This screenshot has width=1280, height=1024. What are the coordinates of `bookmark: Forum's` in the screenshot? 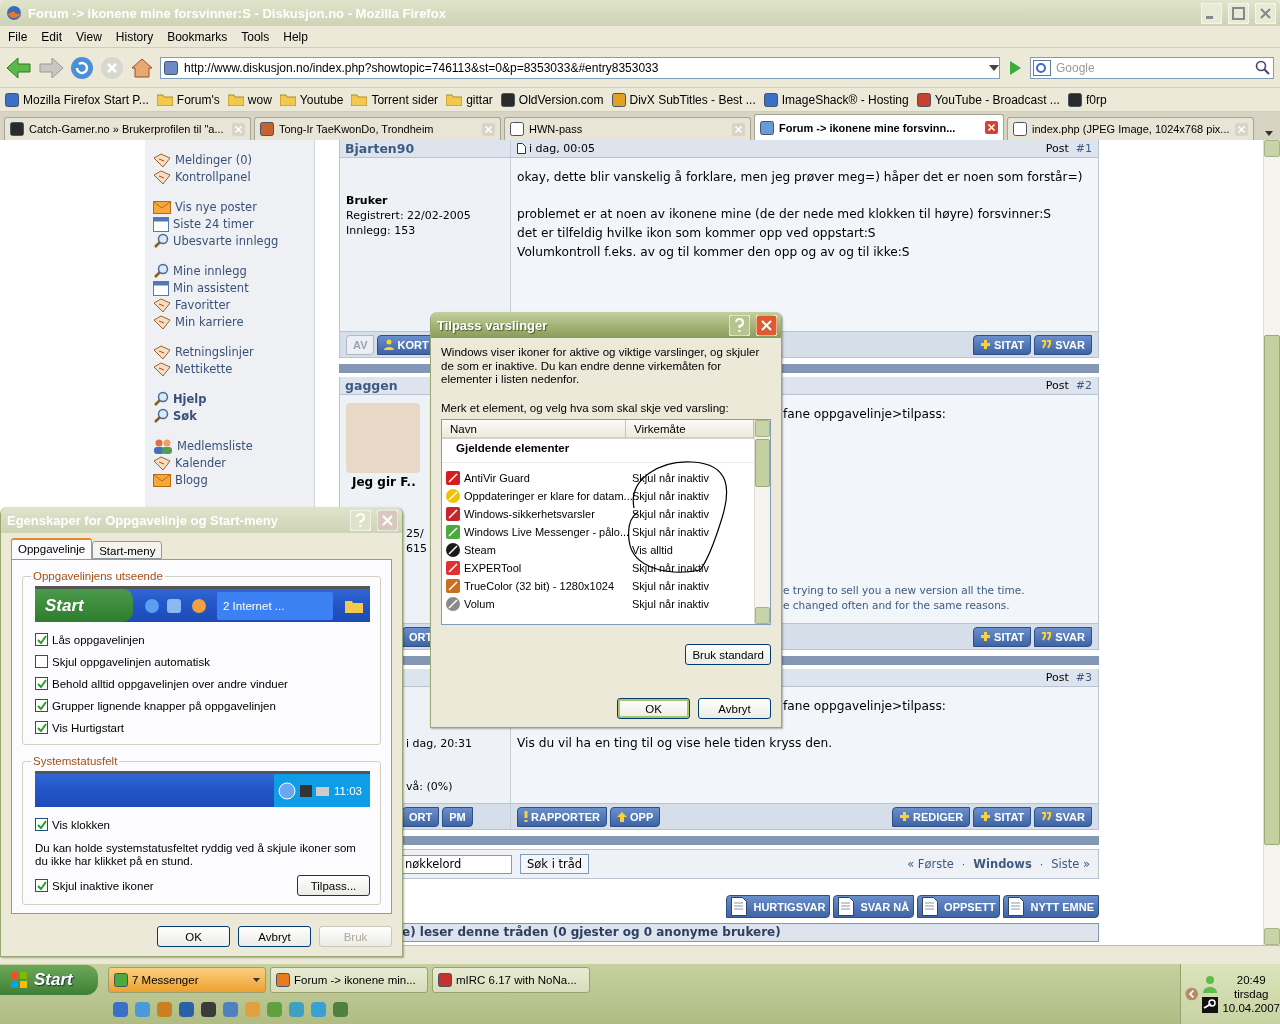 It's located at (188, 99).